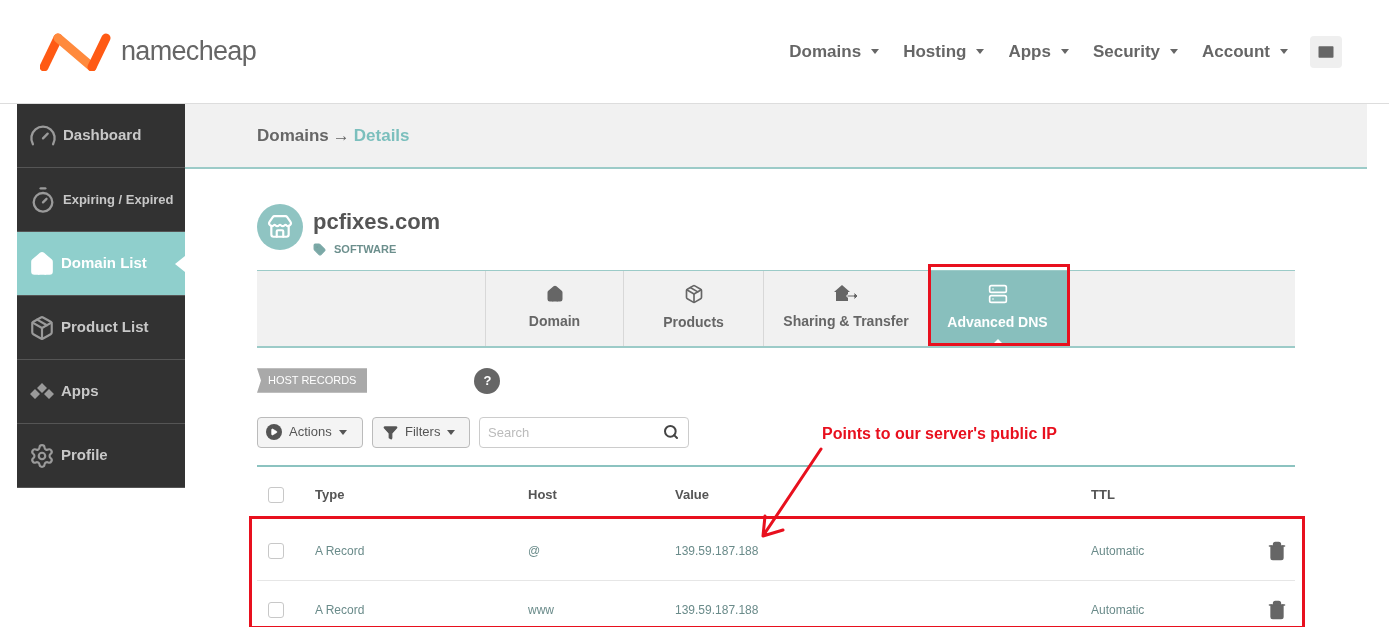 This screenshot has width=1389, height=627. I want to click on nav-menu: Apps, so click(1038, 51).